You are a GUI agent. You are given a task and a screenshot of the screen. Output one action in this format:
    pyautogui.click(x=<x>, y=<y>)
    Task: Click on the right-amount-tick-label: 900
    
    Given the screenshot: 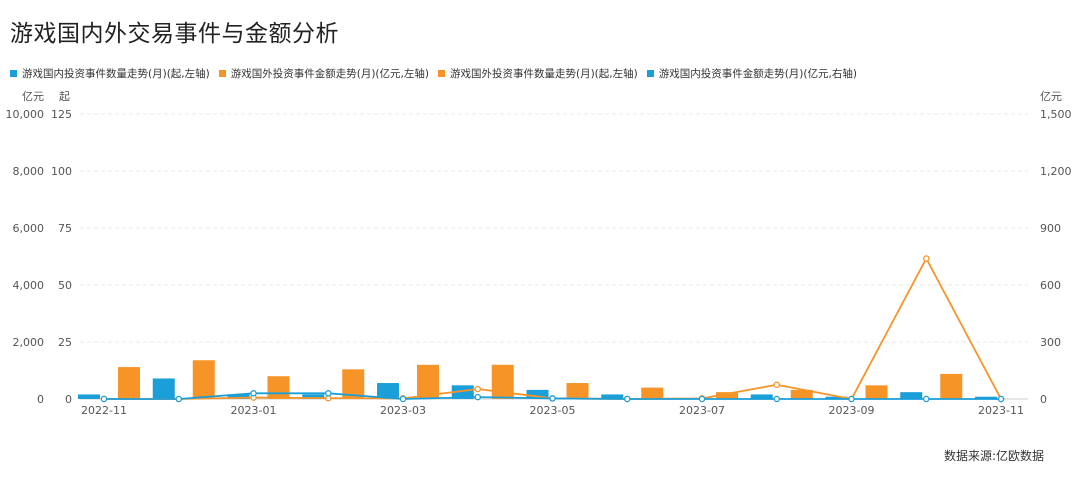 What is the action you would take?
    pyautogui.click(x=1050, y=228)
    